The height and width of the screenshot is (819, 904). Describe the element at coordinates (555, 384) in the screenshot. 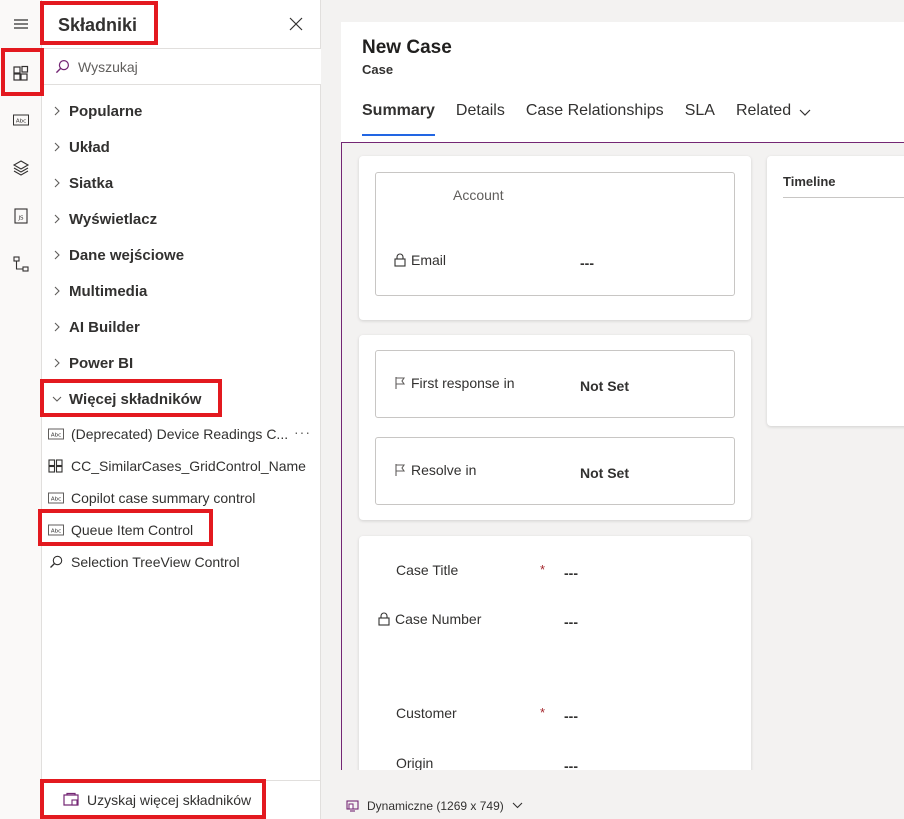

I see `first-response-section: First response in Not Set` at that location.